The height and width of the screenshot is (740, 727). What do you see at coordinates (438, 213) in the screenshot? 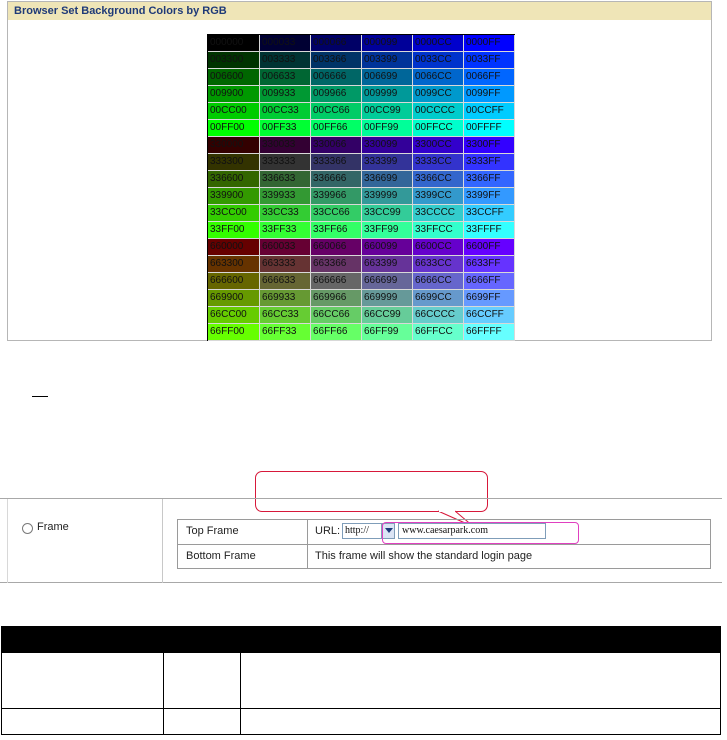
I see `color-swatch: 33CCCC` at bounding box center [438, 213].